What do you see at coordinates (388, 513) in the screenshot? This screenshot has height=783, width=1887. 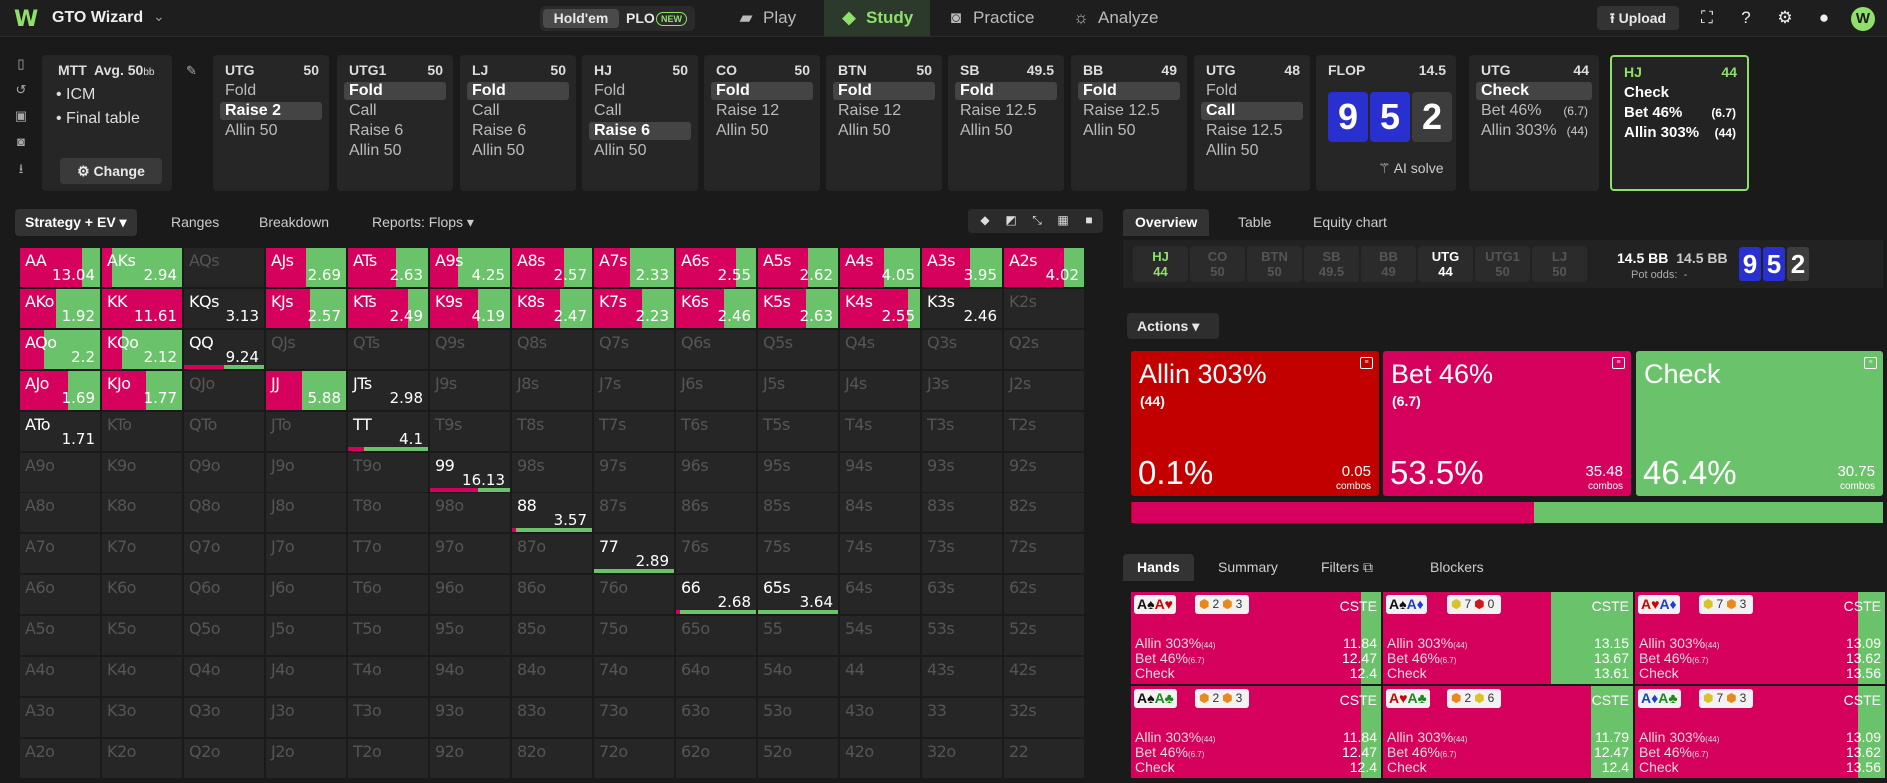 I see `hand-cell-T8o: T8o` at bounding box center [388, 513].